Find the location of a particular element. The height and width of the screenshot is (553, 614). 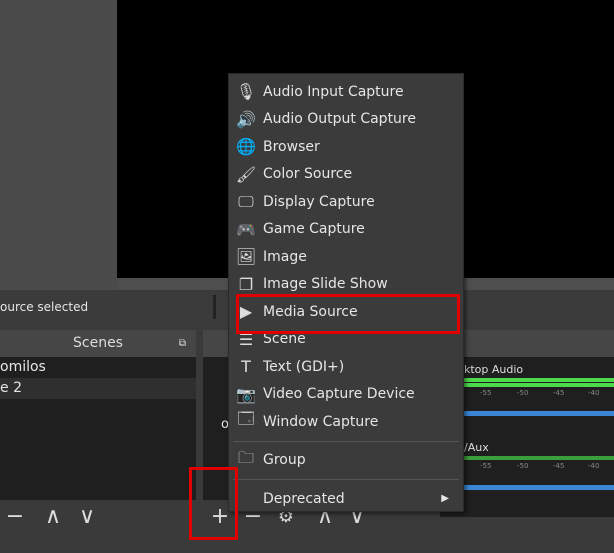

gamepad-icon: 🎮 is located at coordinates (246, 229).